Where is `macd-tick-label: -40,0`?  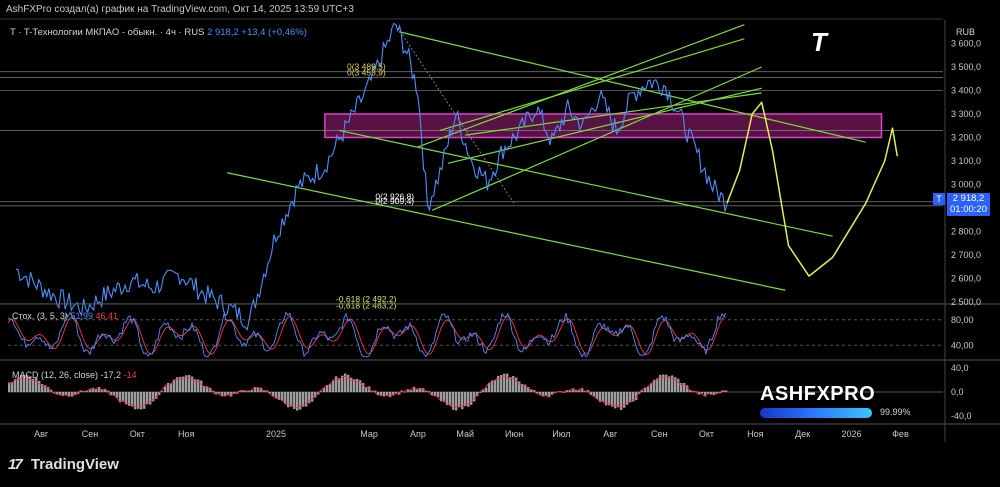 macd-tick-label: -40,0 is located at coordinates (961, 416).